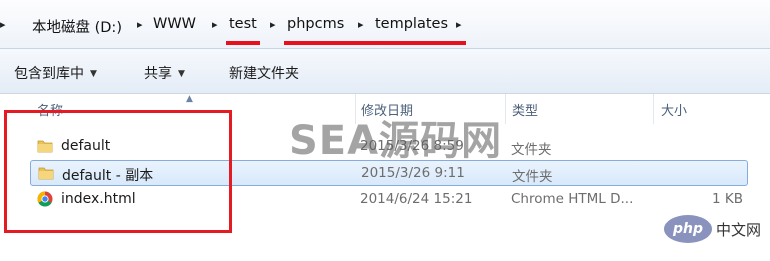  What do you see at coordinates (174, 24) in the screenshot?
I see `breadcrumb-www: WWW` at bounding box center [174, 24].